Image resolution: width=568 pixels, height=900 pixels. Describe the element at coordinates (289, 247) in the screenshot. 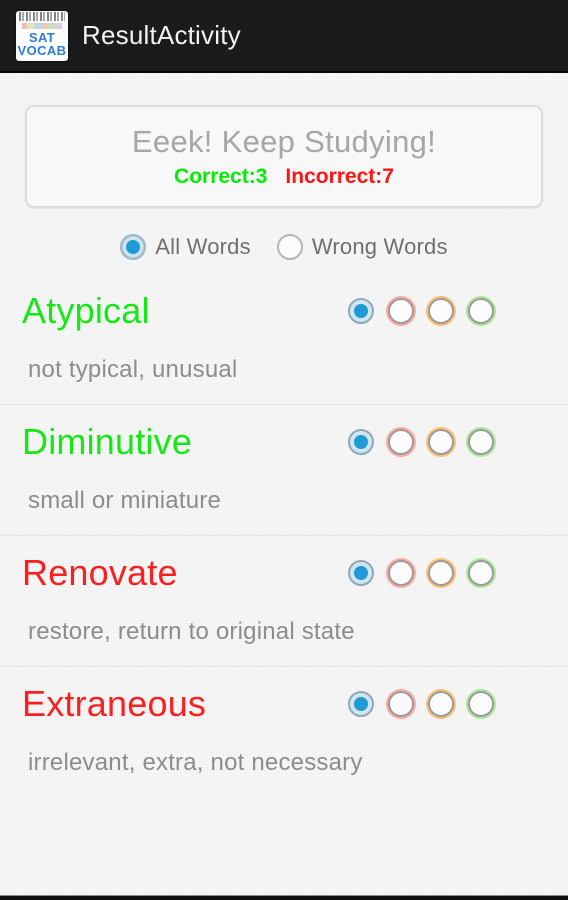

I see `radio-icon-wrong-words` at that location.